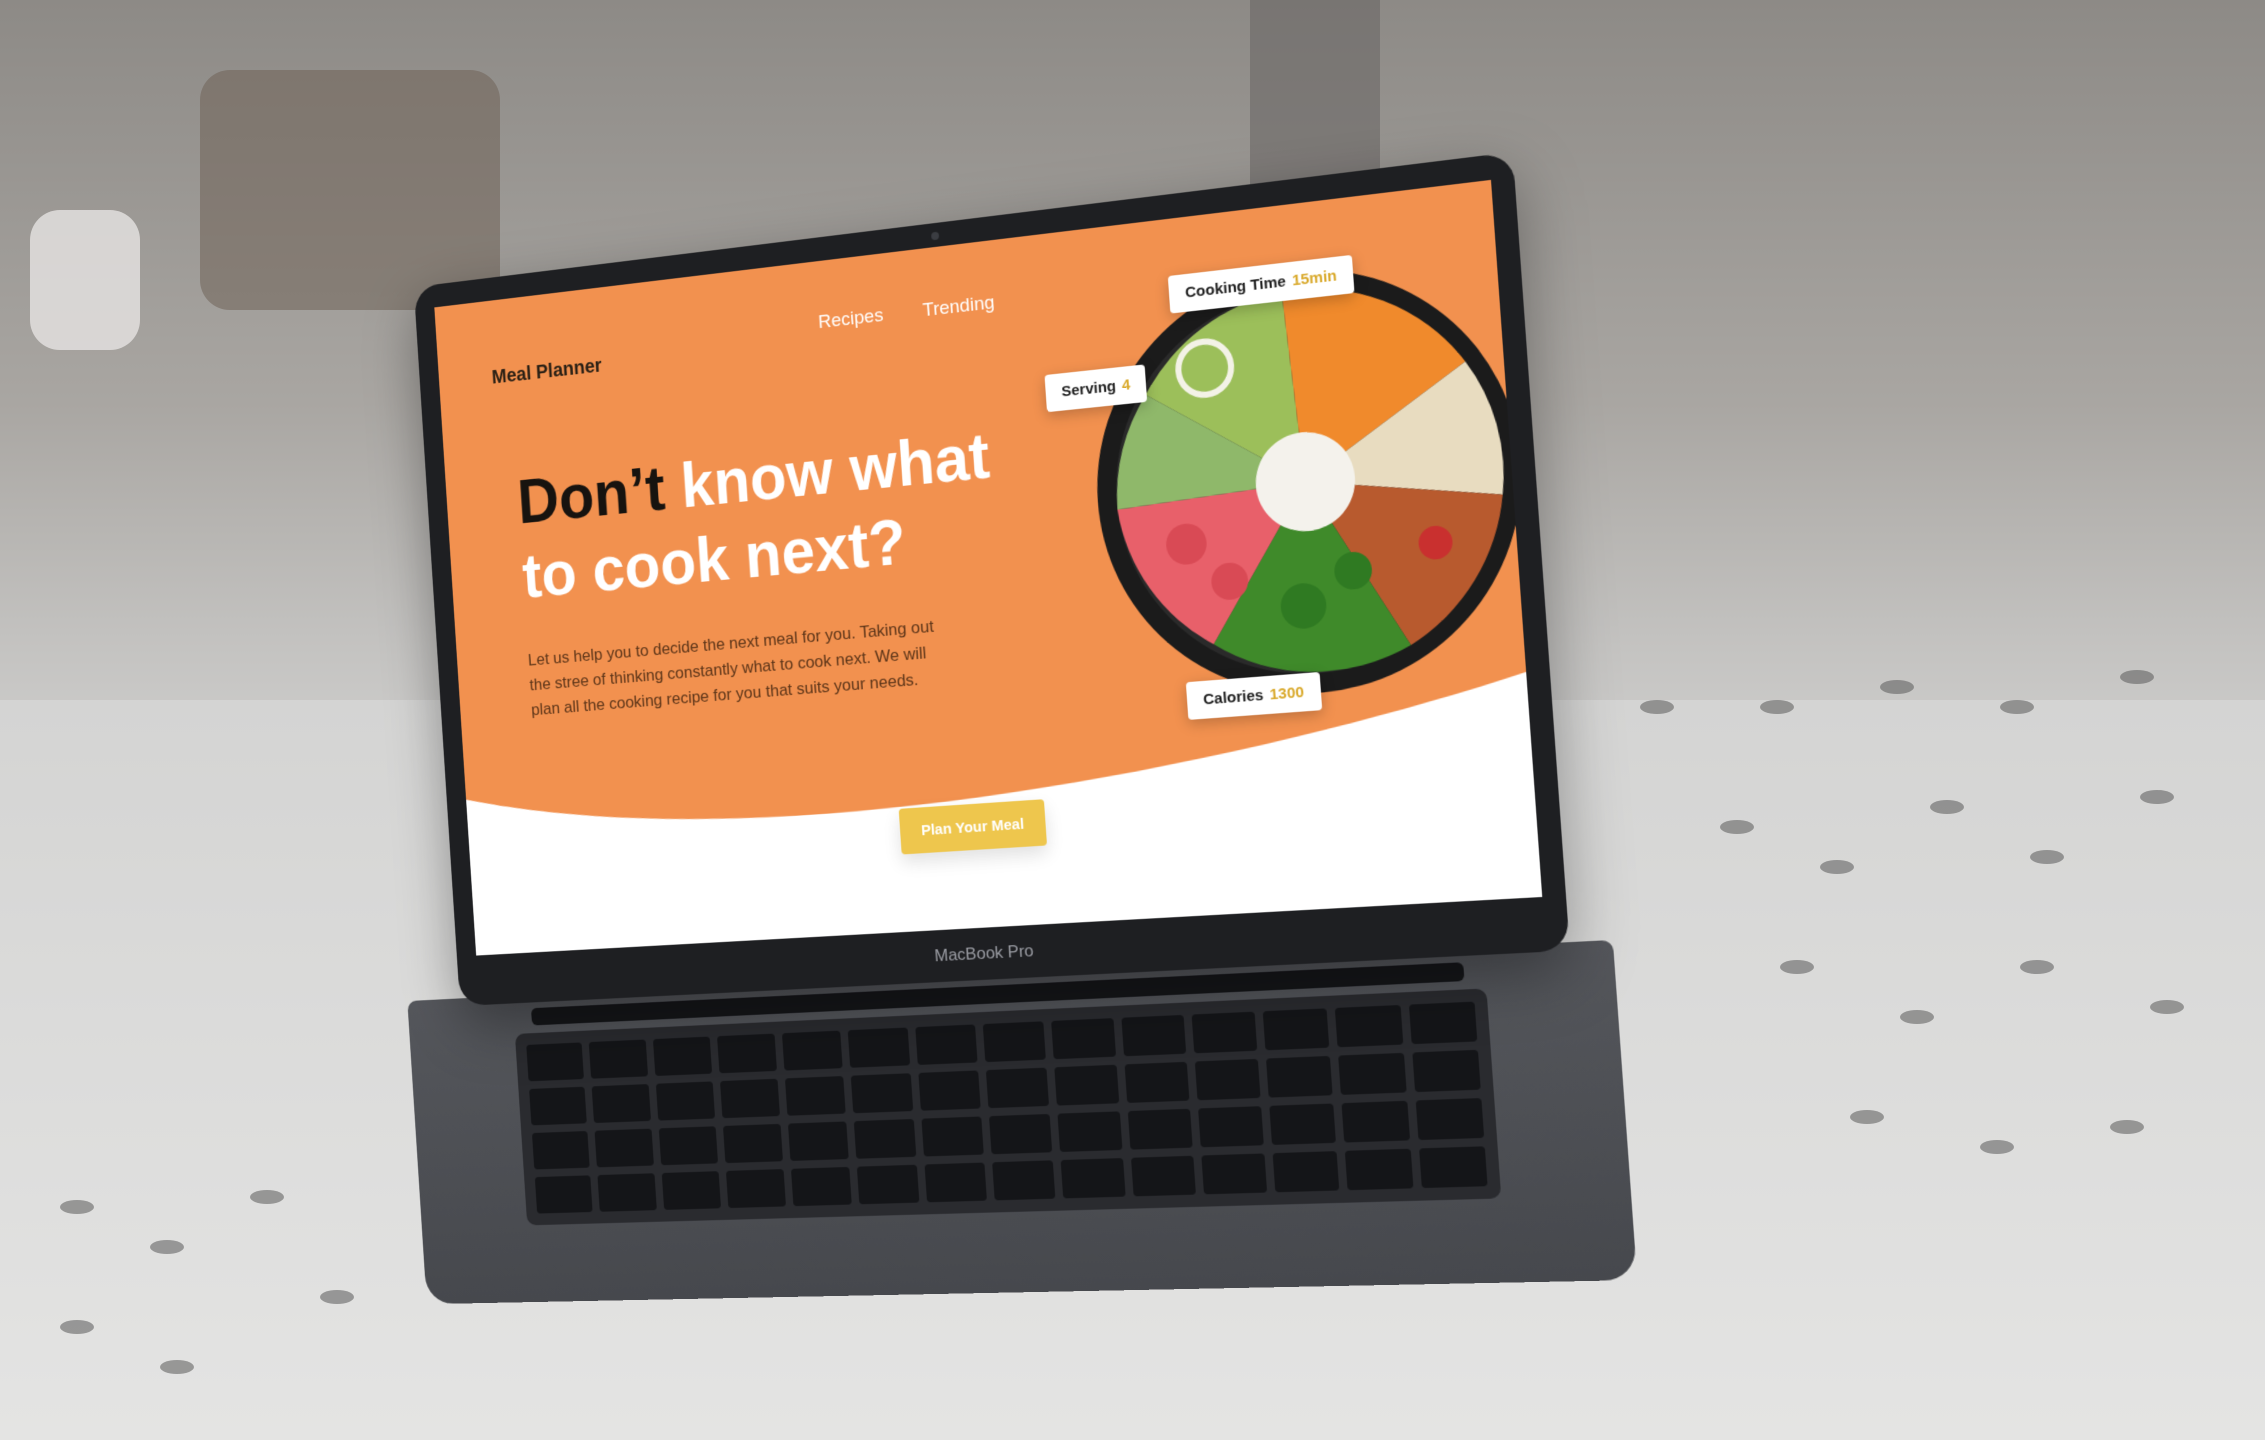 This screenshot has height=1440, width=2265. Describe the element at coordinates (1287, 693) in the screenshot. I see `calories-value: 1300` at that location.